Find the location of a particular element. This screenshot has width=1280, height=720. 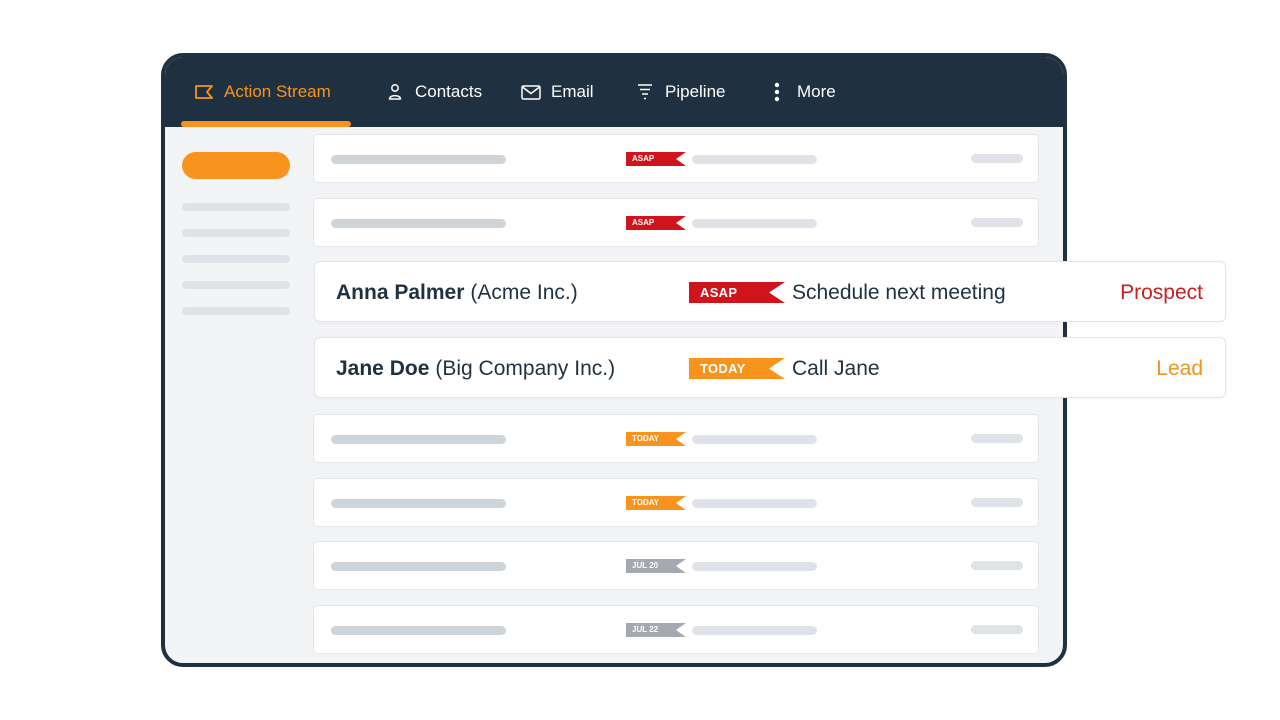

nav-tab-label: Action Stream is located at coordinates (277, 91).